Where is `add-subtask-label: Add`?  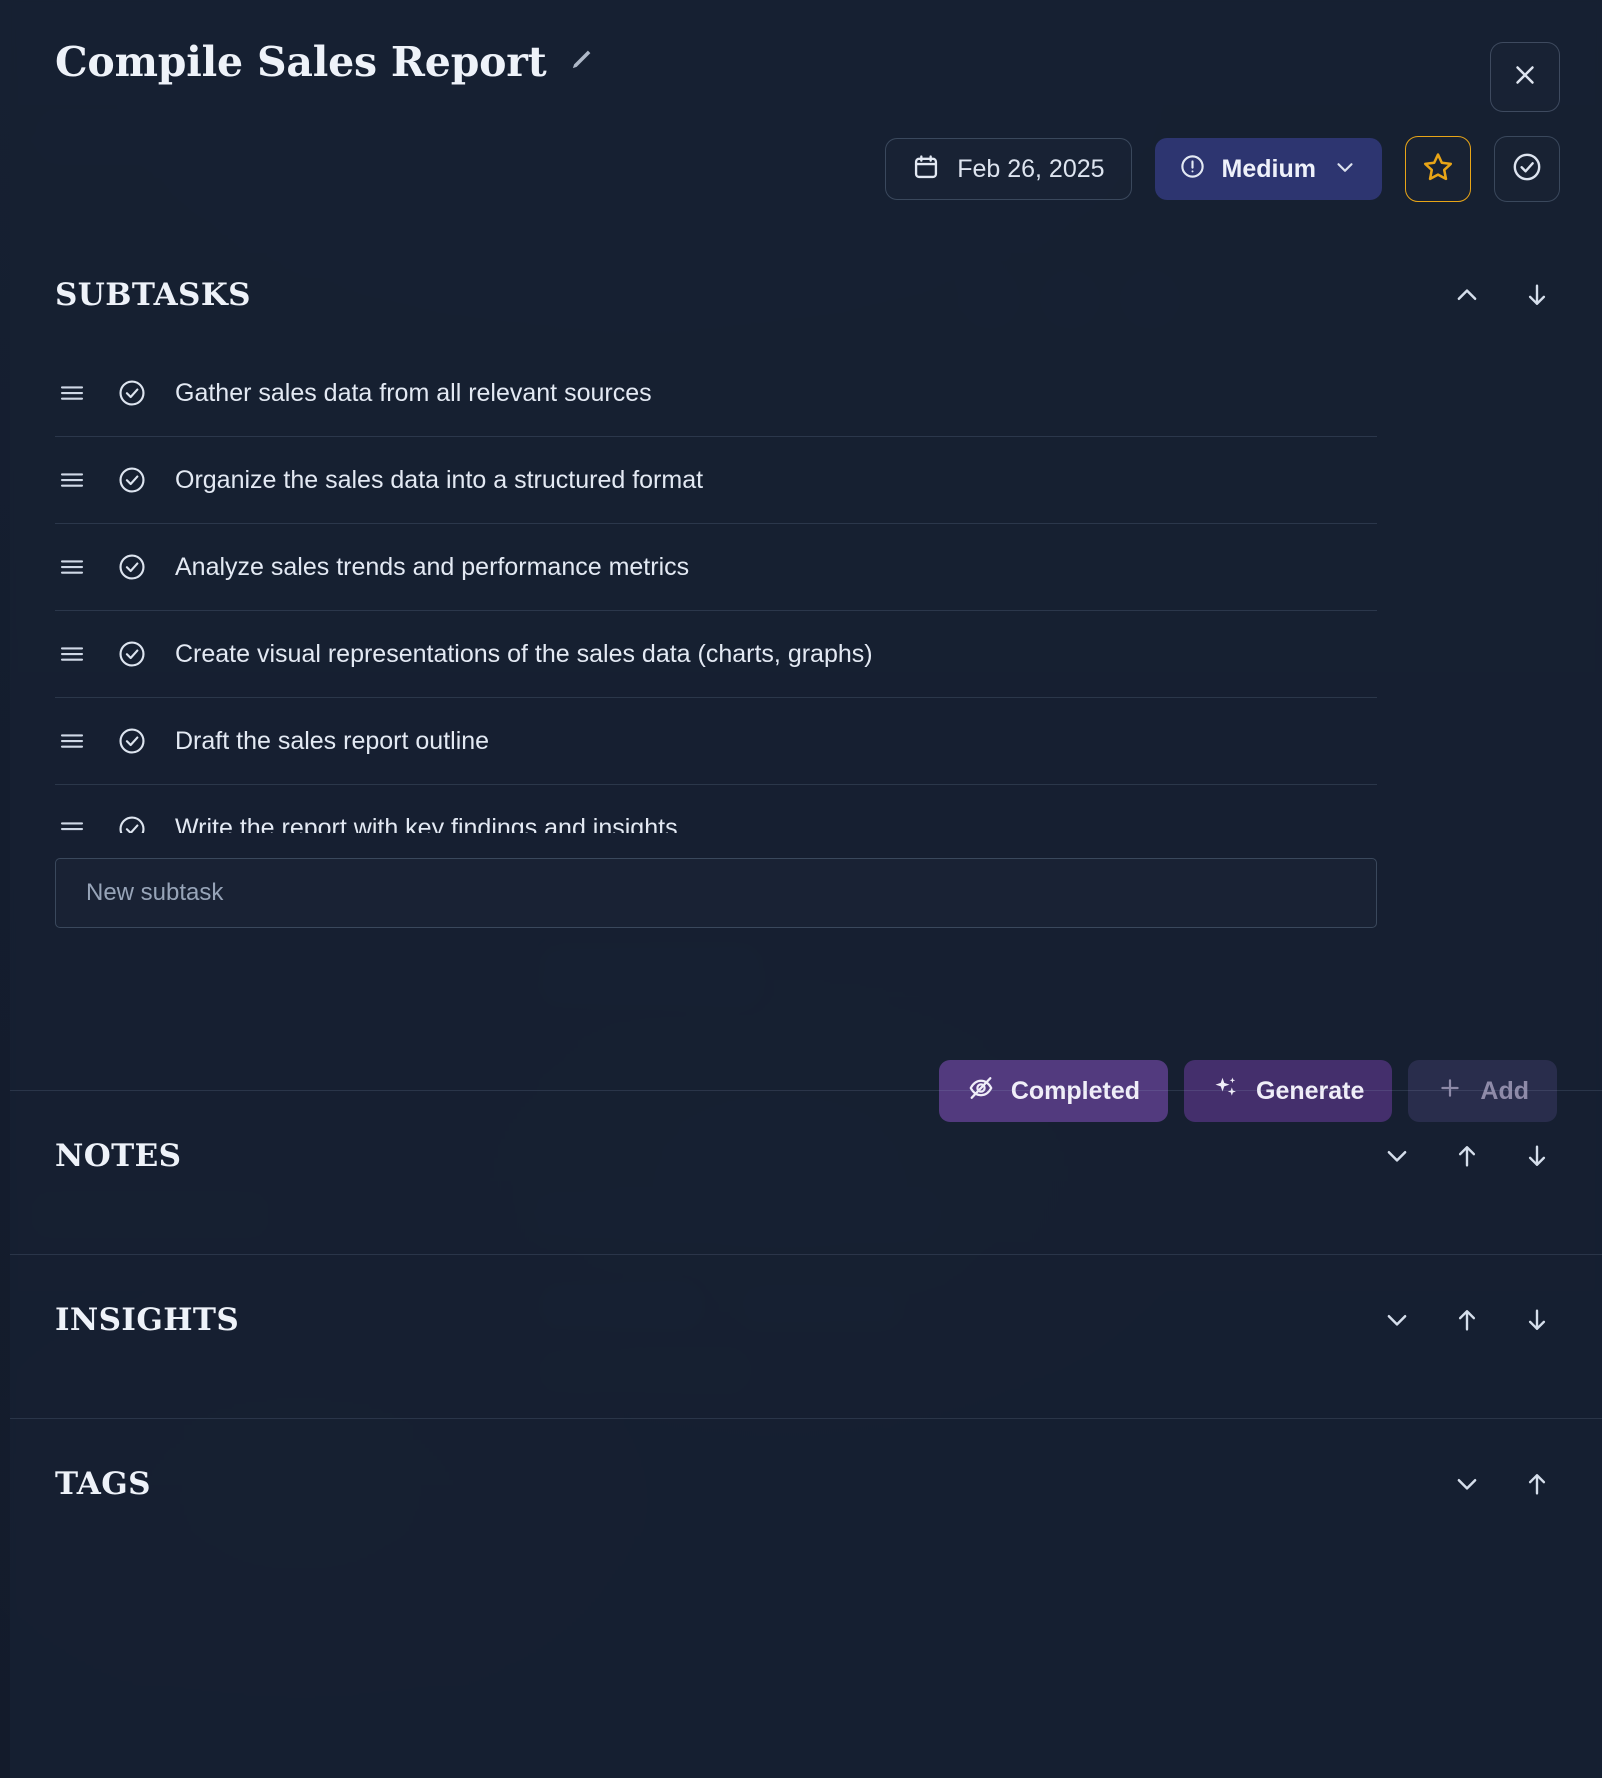
add-subtask-label: Add is located at coordinates (1504, 1090).